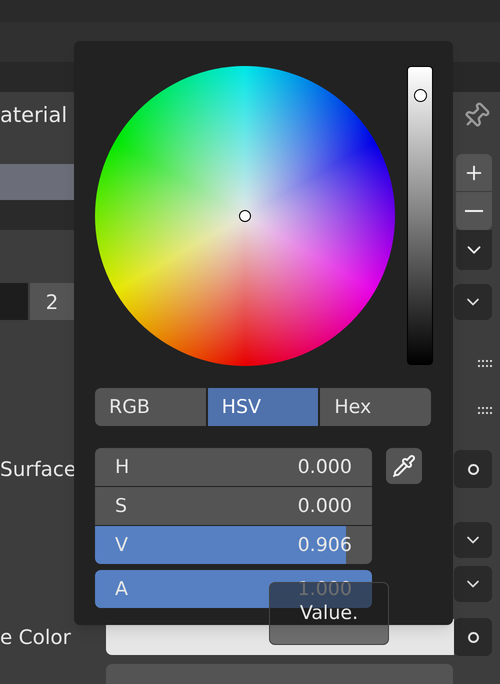  I want to click on eyedropper-icon, so click(404, 466).